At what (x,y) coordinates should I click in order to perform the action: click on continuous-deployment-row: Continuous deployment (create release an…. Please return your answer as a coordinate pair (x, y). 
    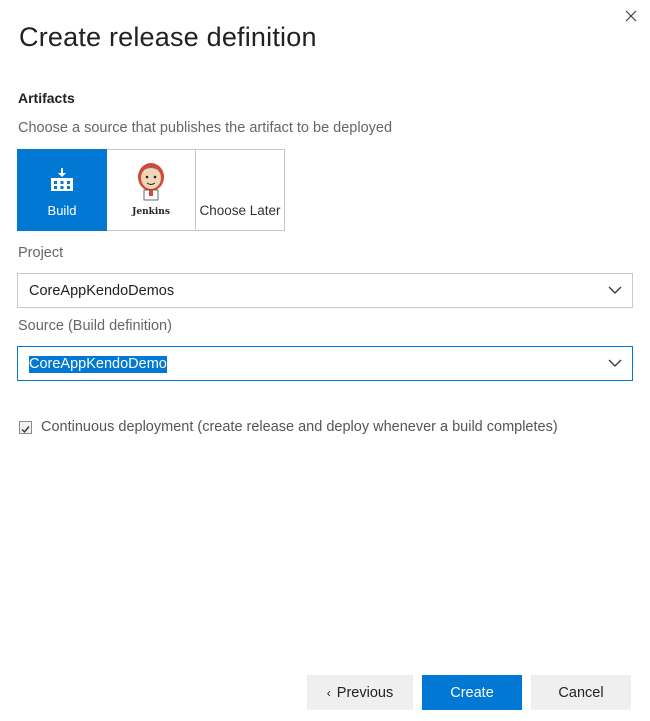
    Looking at the image, I should click on (288, 427).